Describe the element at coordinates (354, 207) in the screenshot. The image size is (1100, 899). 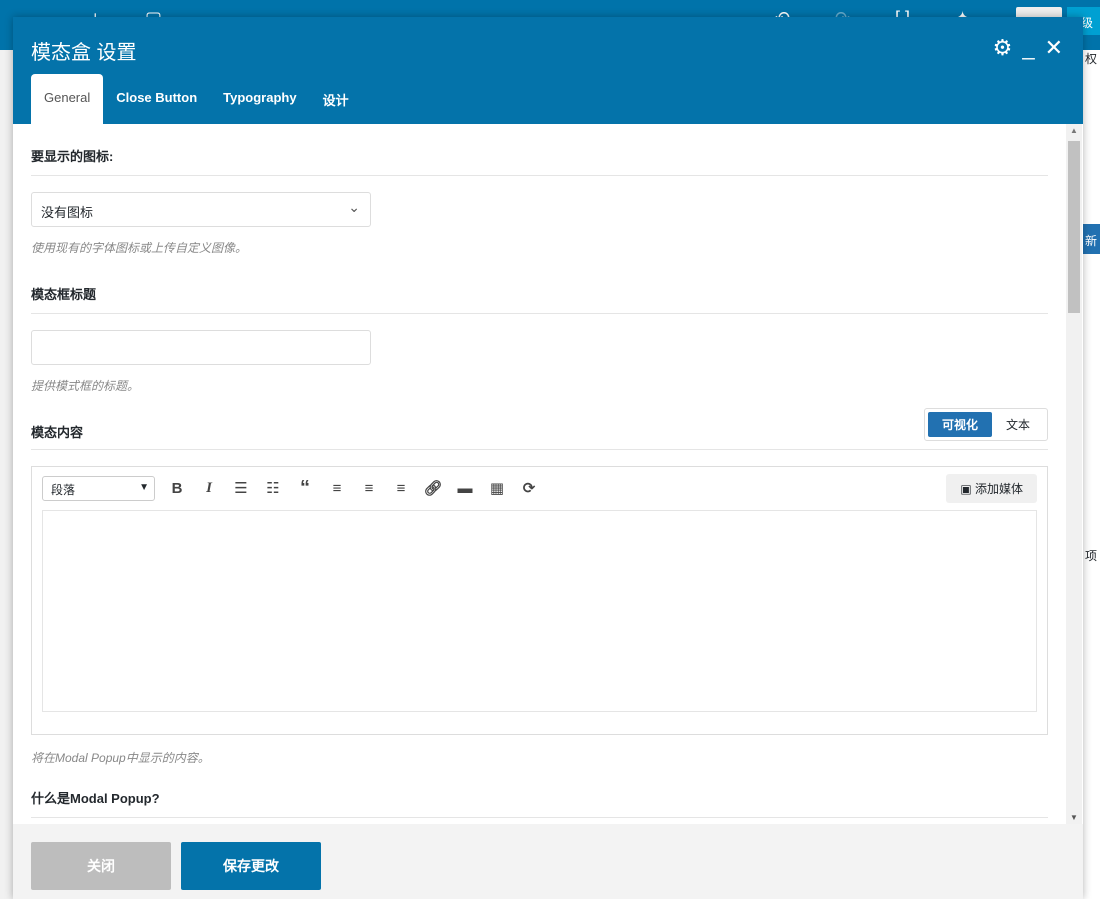
I see `chevron-down-icon: ⌄` at that location.